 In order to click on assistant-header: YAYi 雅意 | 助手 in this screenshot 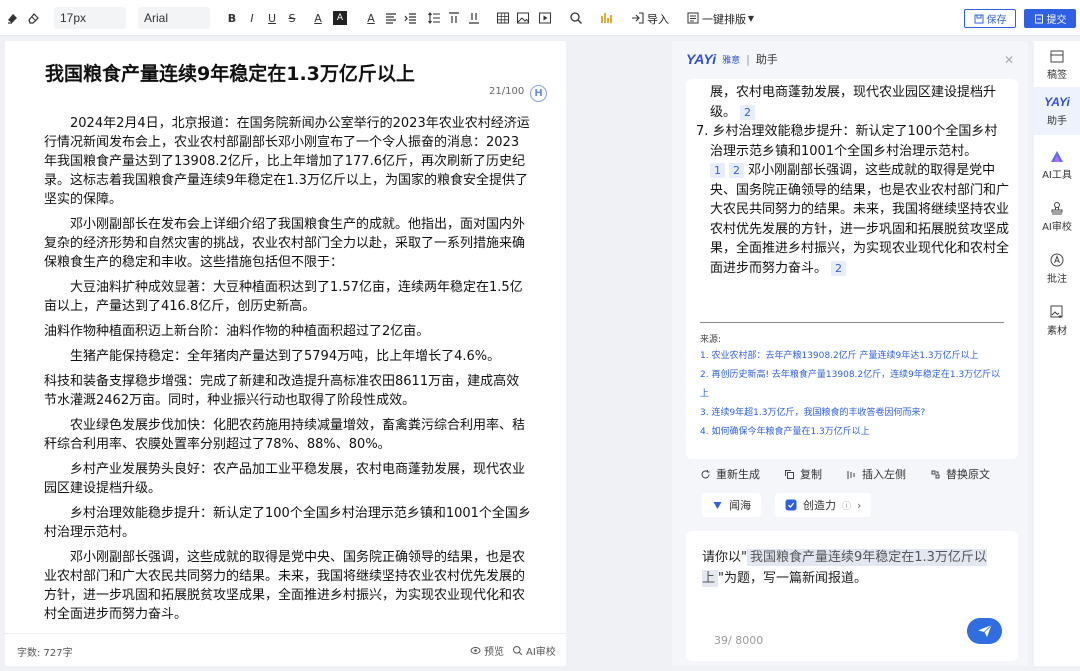, I will do `click(732, 59)`.